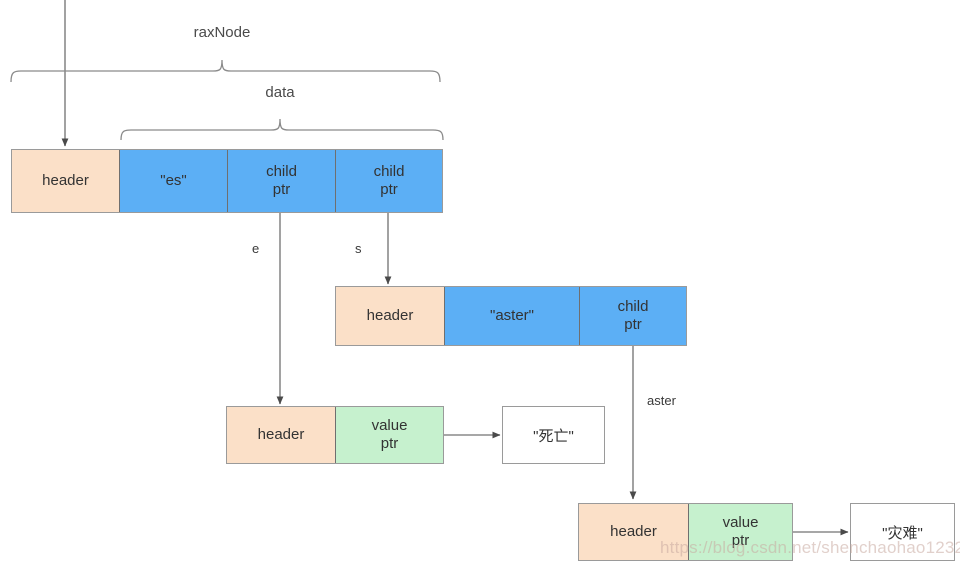 This screenshot has height=569, width=960. Describe the element at coordinates (225, 71) in the screenshot. I see `brace-raxnode` at that location.